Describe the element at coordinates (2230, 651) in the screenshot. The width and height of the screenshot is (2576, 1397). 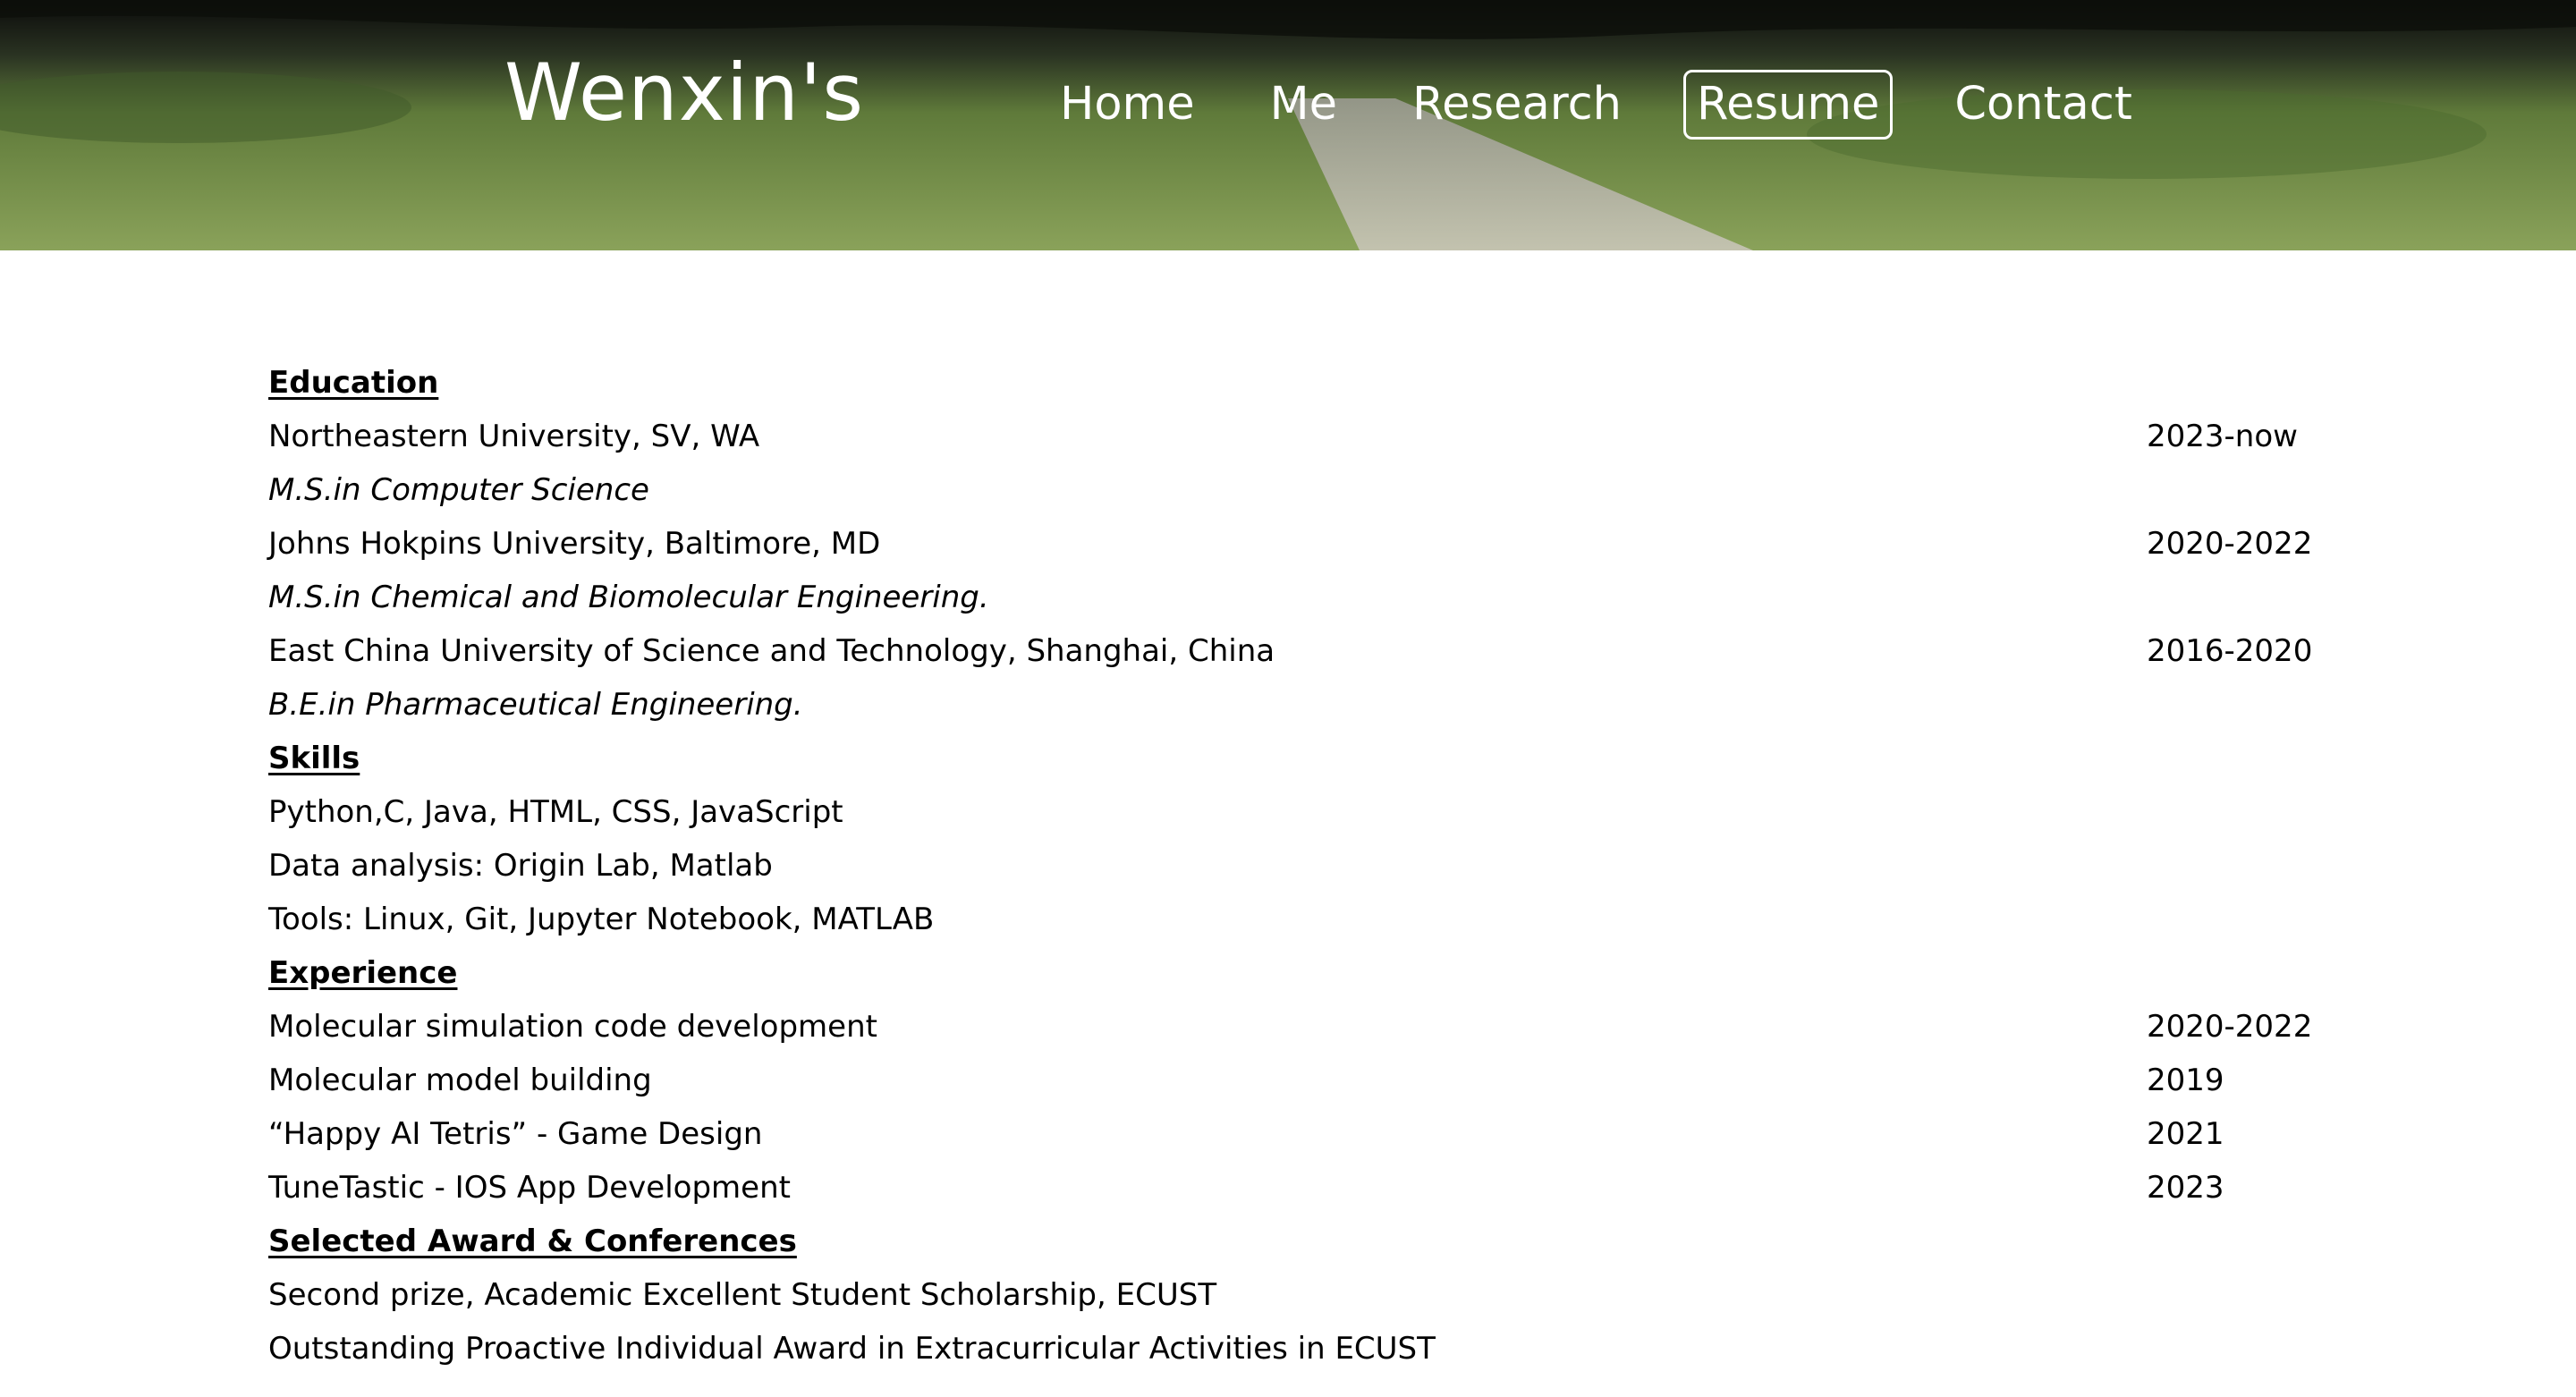
I see `education-years: 2016-2020` at that location.